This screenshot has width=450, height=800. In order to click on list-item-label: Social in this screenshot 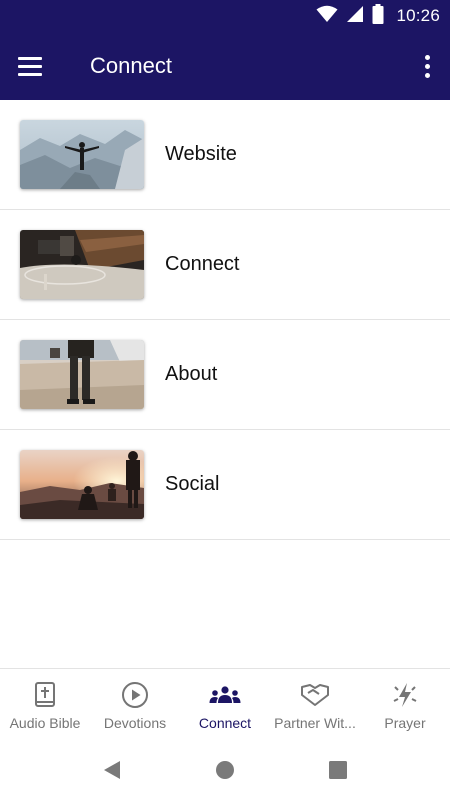, I will do `click(192, 484)`.